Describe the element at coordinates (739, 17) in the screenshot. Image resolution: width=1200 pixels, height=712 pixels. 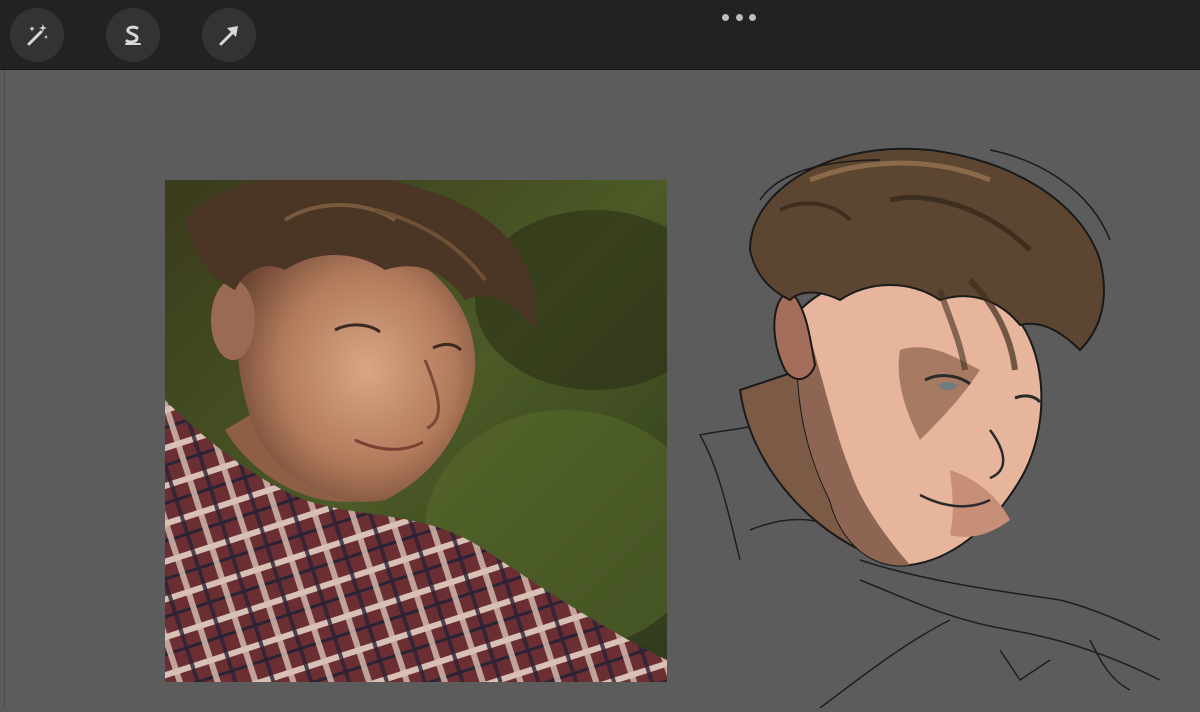
I see `more-options-button` at that location.